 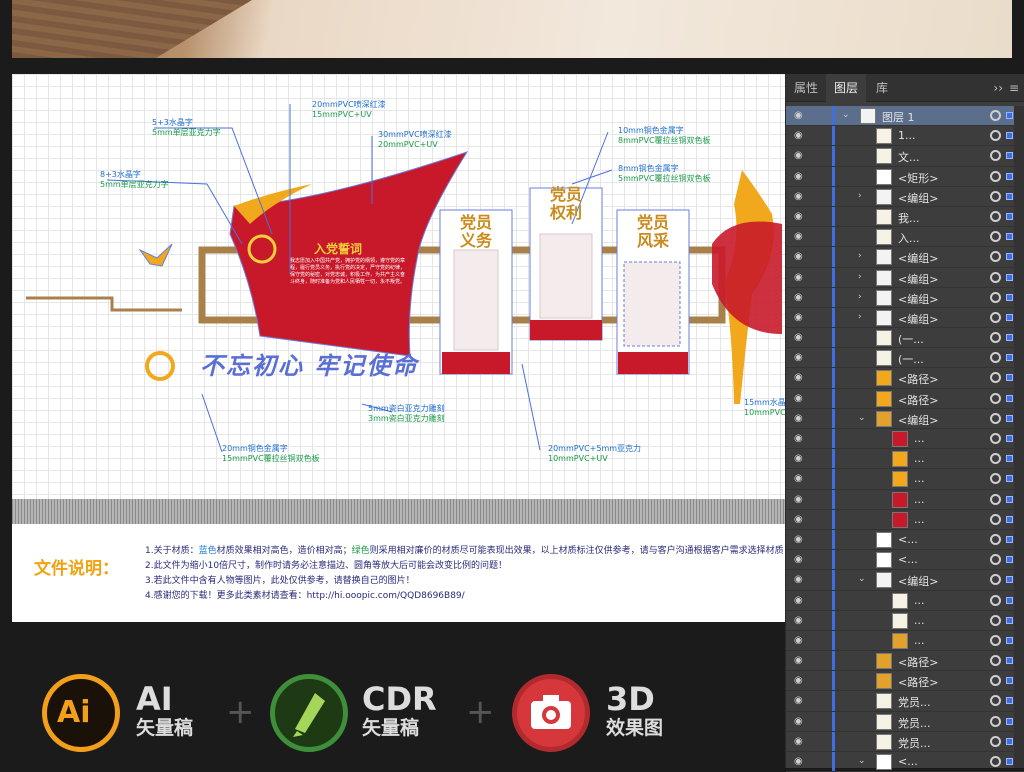 I want to click on panel-menu-icon: ≡, so click(x=1014, y=88).